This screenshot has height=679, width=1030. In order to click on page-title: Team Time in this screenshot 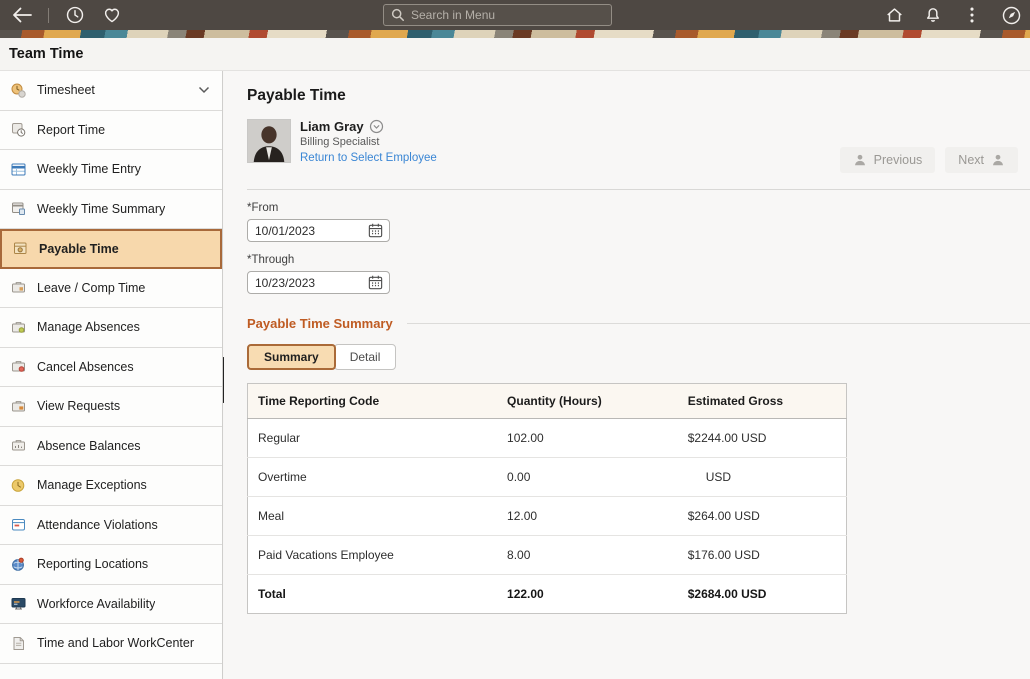, I will do `click(46, 54)`.